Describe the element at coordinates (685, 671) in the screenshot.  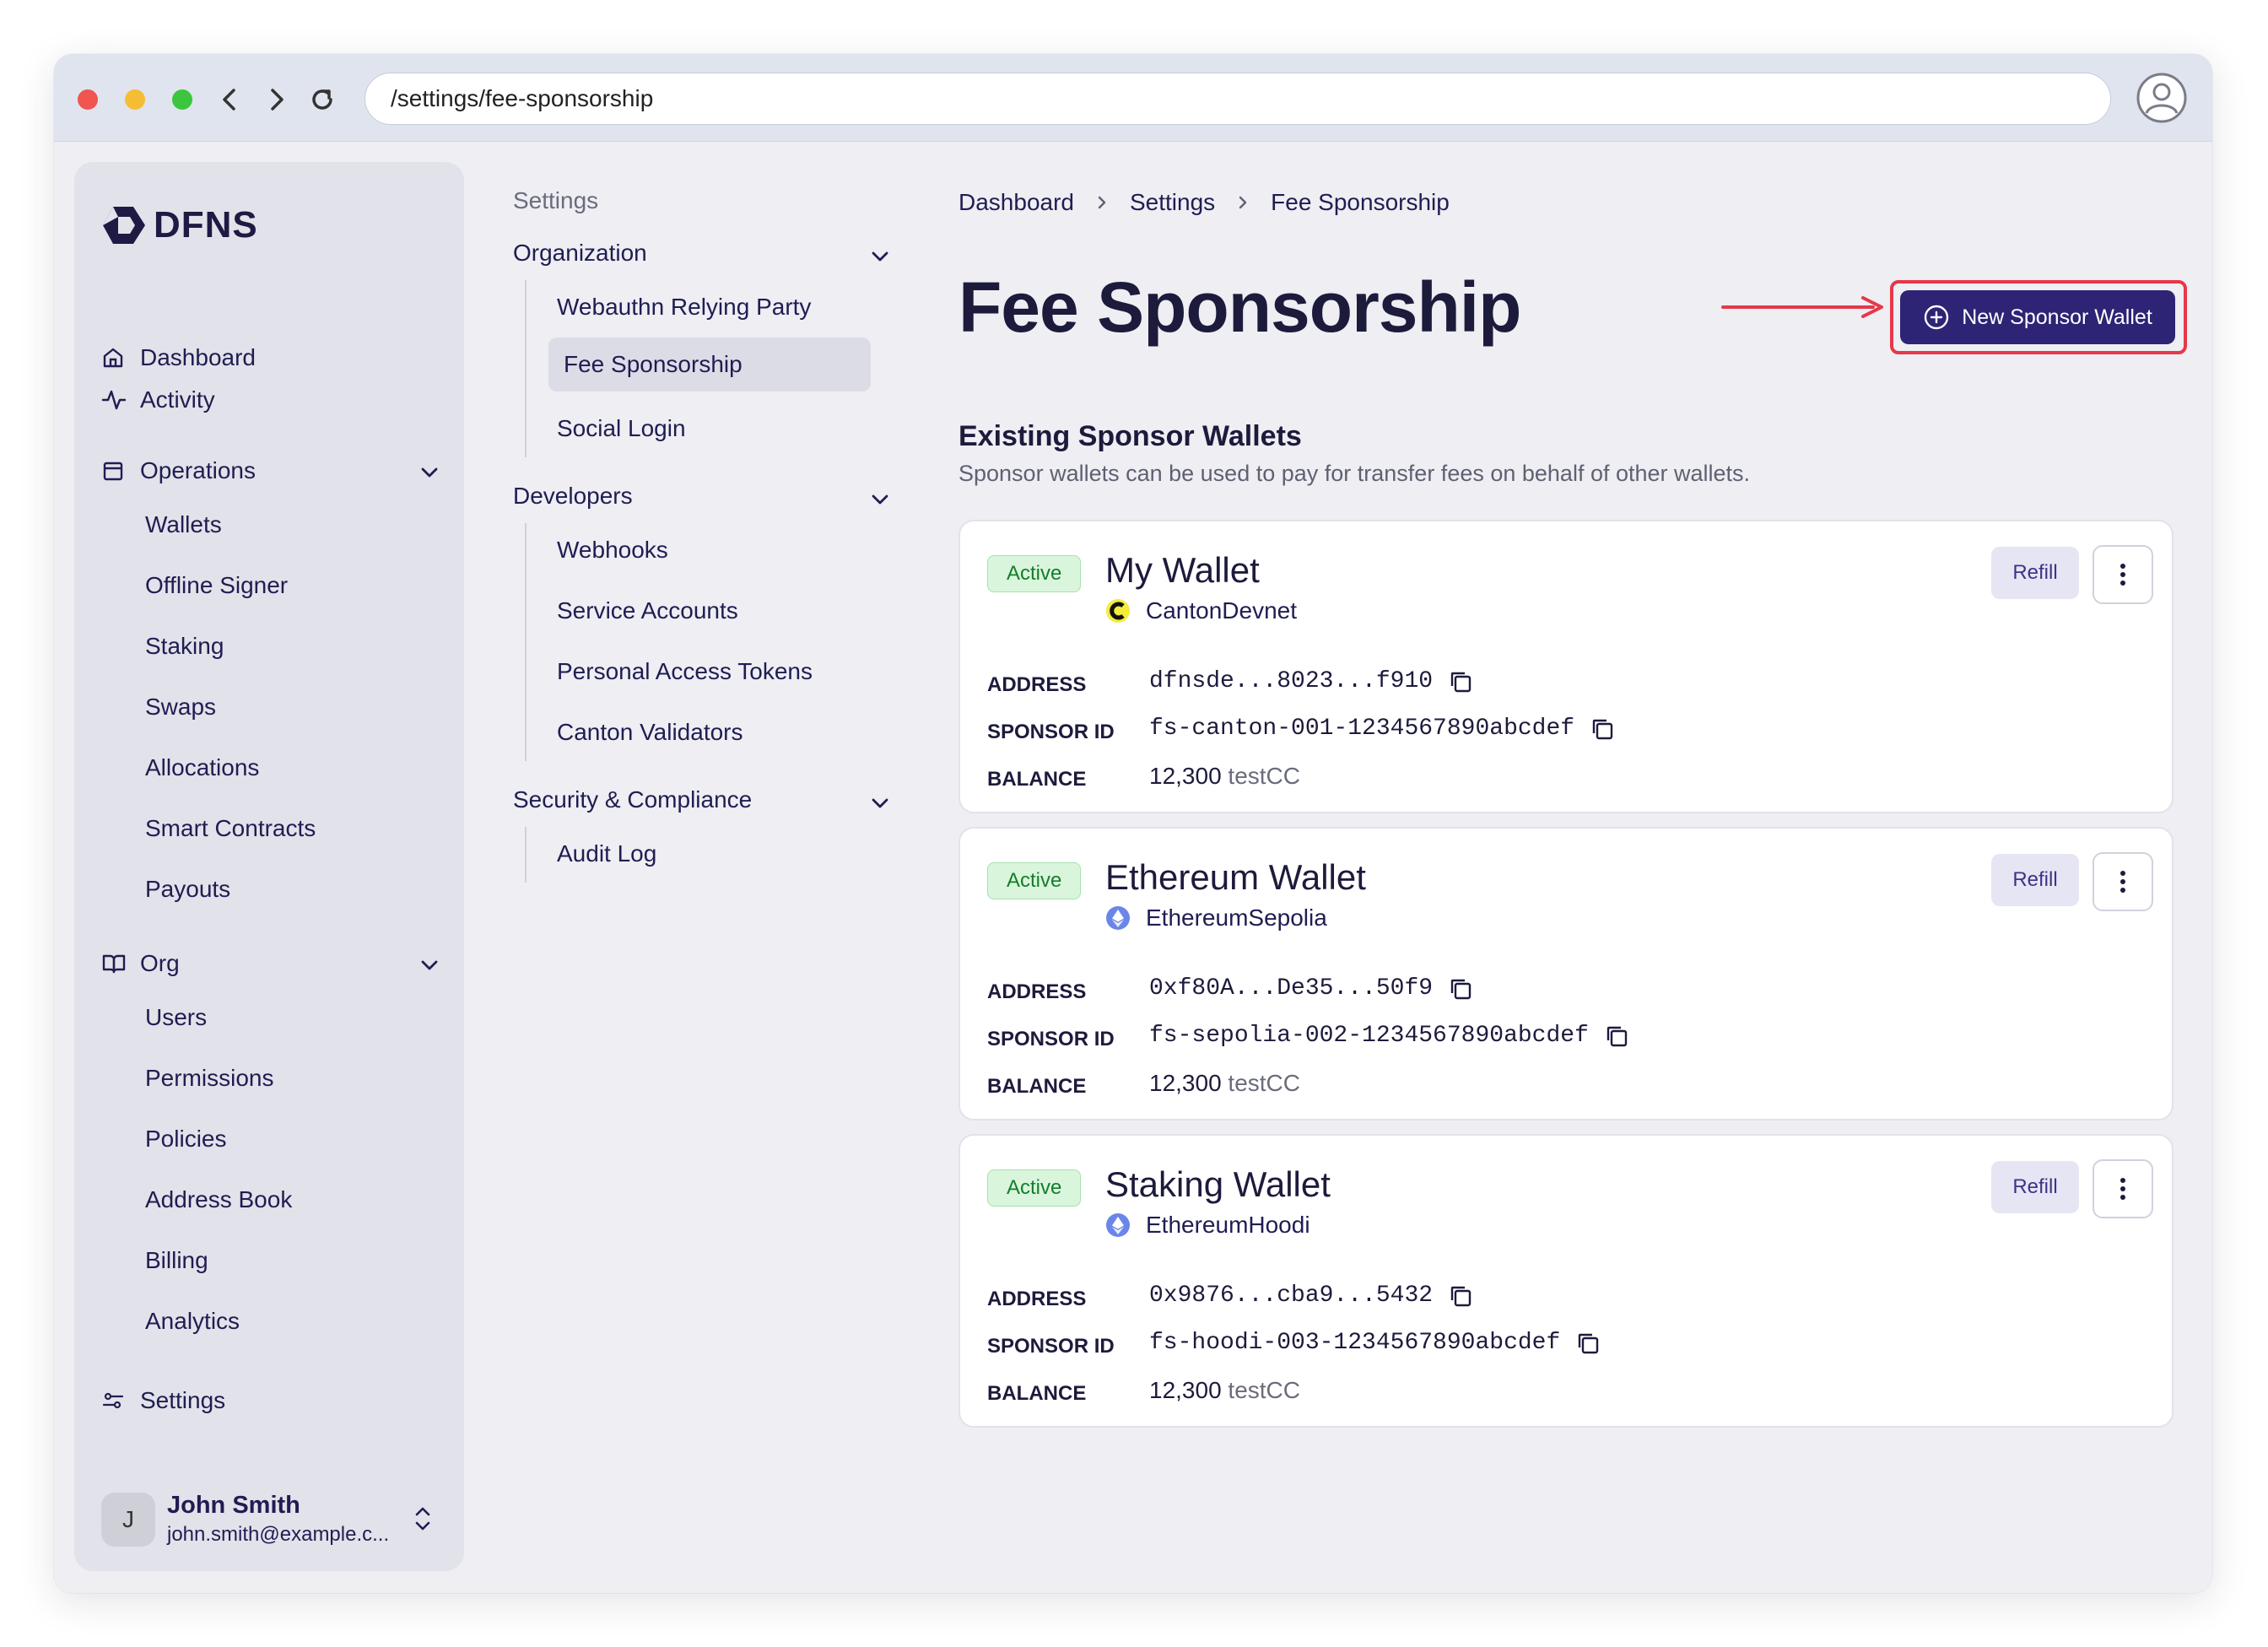
I see `settings-item-personal-access-tokens: Personal Access Tokens` at that location.